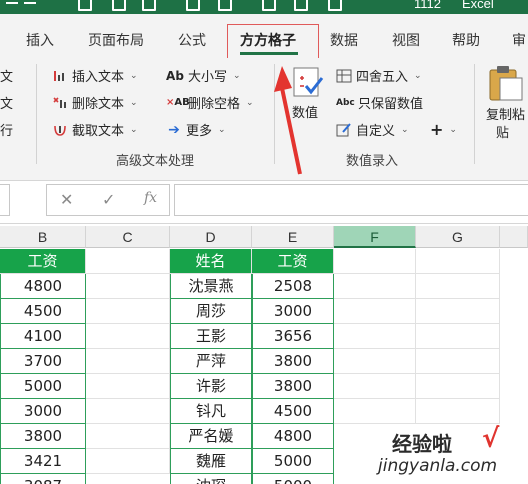 This screenshot has height=484, width=528. Describe the element at coordinates (211, 336) in the screenshot. I see `name-cell: 王影` at that location.